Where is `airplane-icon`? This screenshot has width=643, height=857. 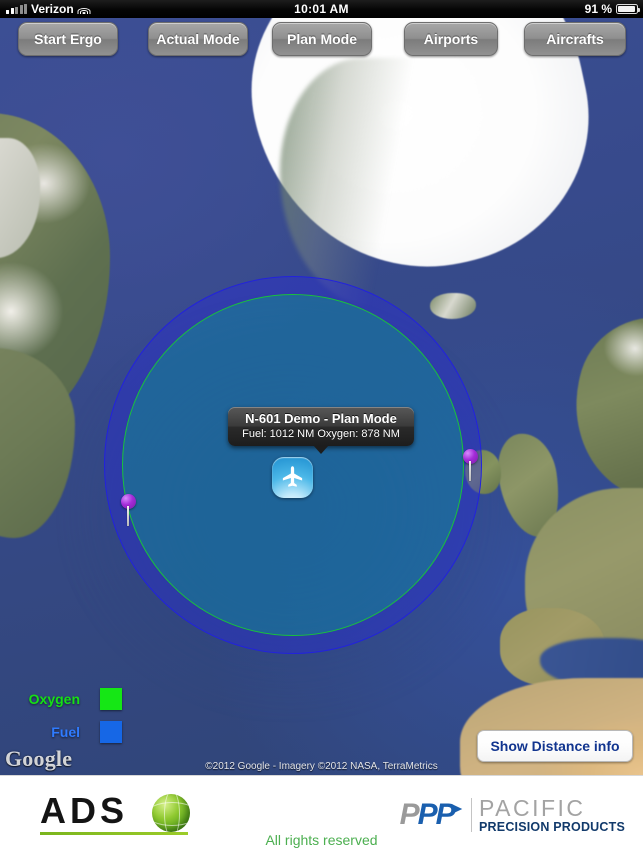
airplane-icon is located at coordinates (292, 476).